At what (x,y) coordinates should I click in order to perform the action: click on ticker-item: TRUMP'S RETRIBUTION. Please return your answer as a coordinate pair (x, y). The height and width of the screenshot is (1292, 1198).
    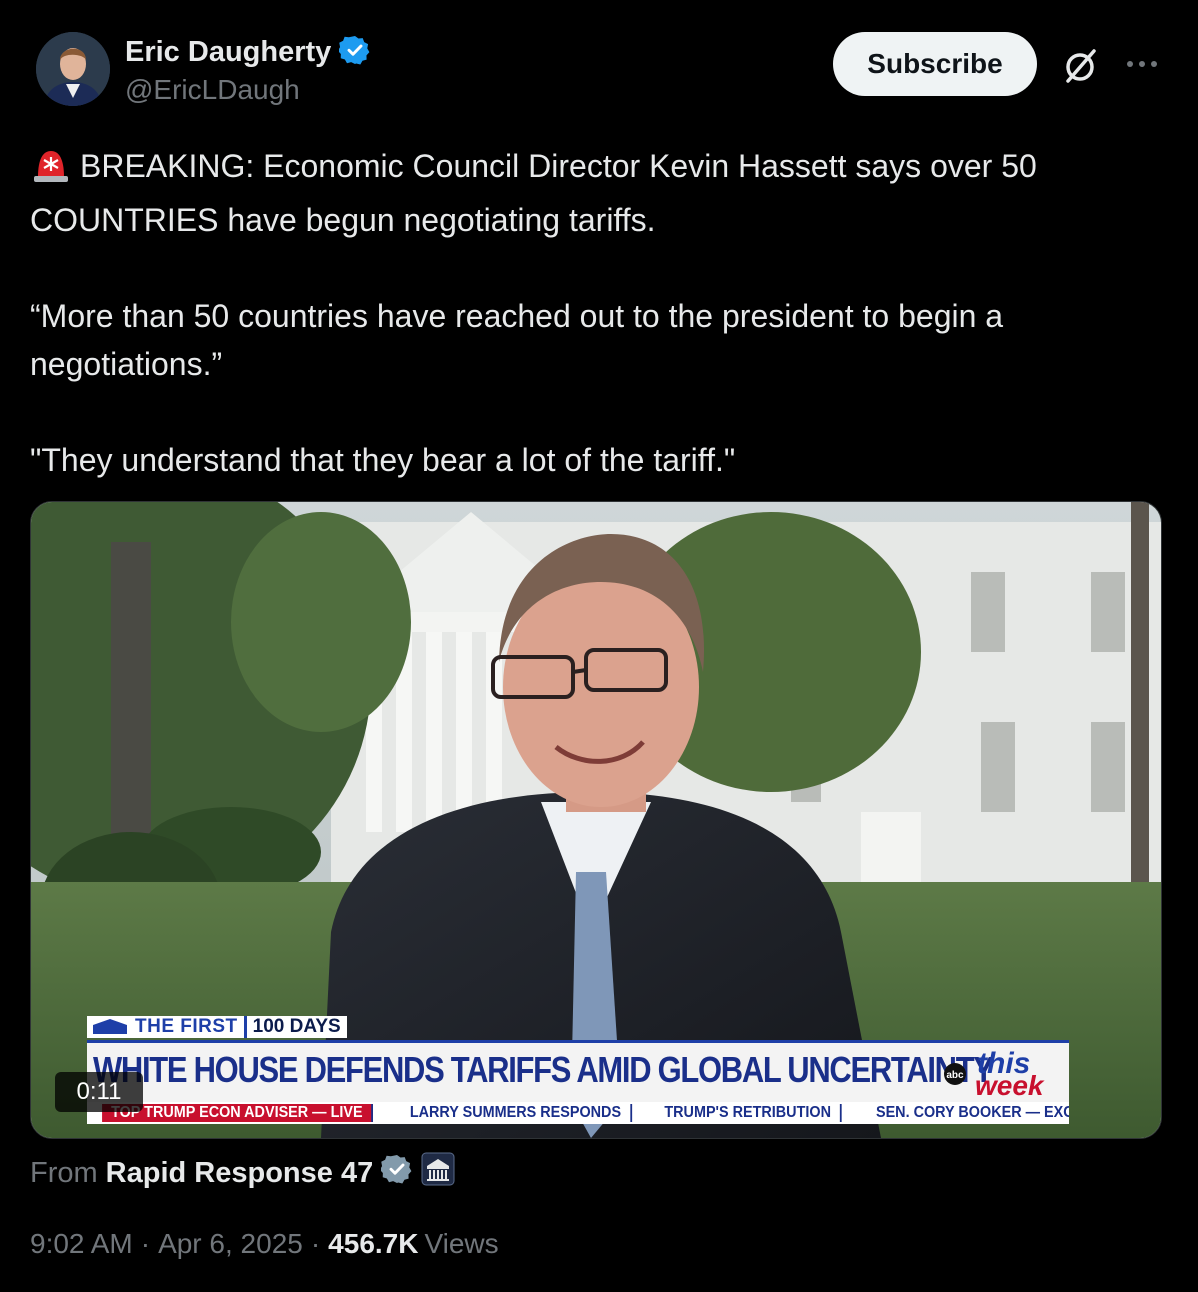
    Looking at the image, I should click on (749, 1113).